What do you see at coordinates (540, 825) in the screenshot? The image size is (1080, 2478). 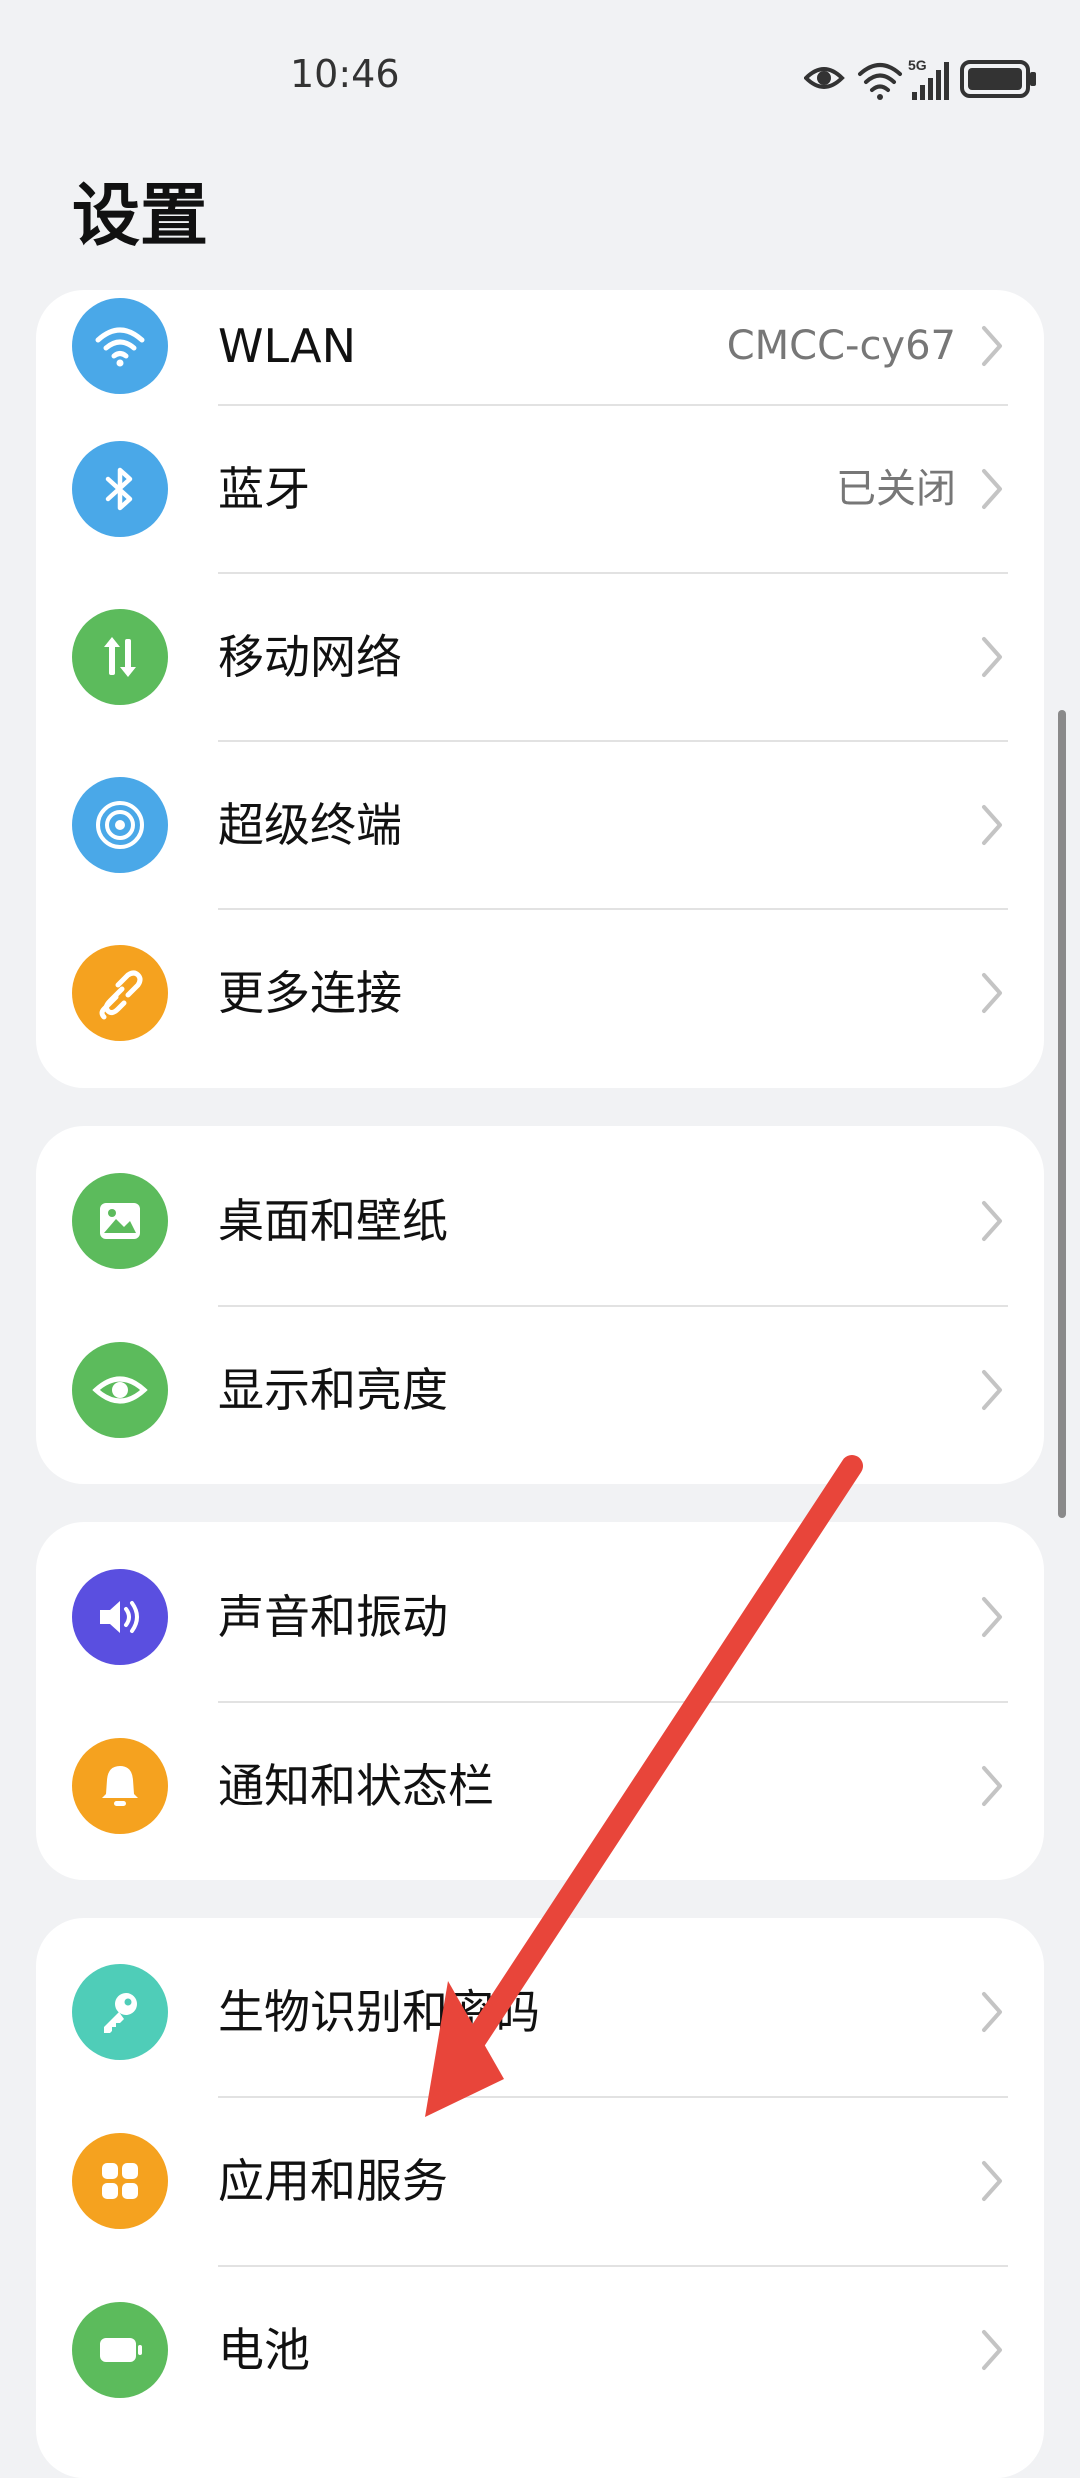 I see `settings-item-super-device: 超级终端` at bounding box center [540, 825].